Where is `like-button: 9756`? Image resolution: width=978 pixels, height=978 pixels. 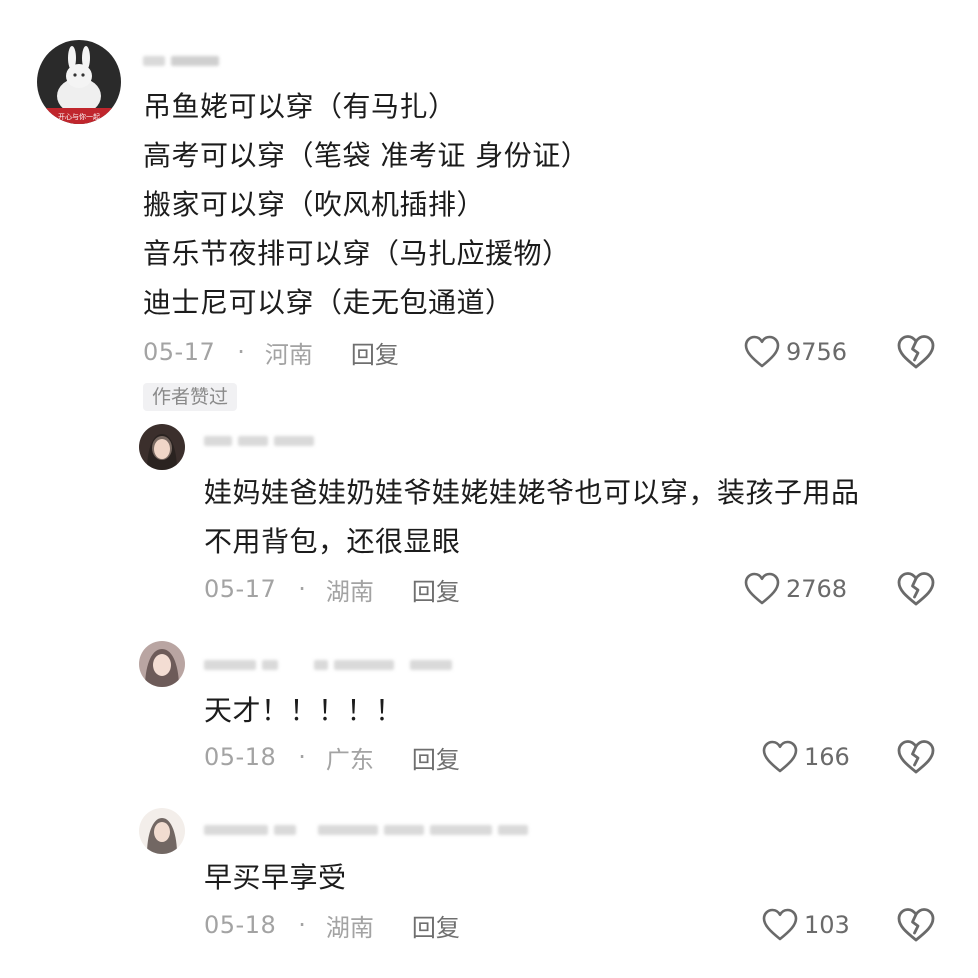
like-button: 9756 is located at coordinates (795, 352).